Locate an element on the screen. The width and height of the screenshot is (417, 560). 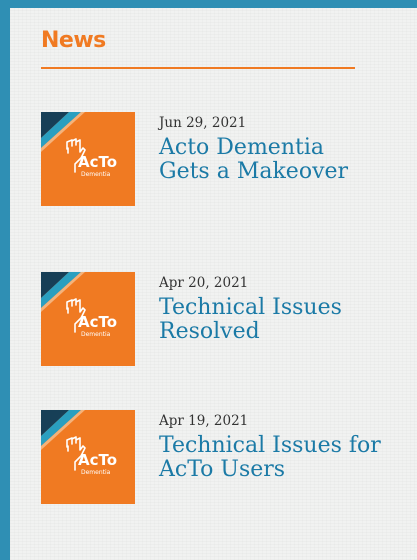
news-title-link: Technical Issues Resolved is located at coordinates (270, 320).